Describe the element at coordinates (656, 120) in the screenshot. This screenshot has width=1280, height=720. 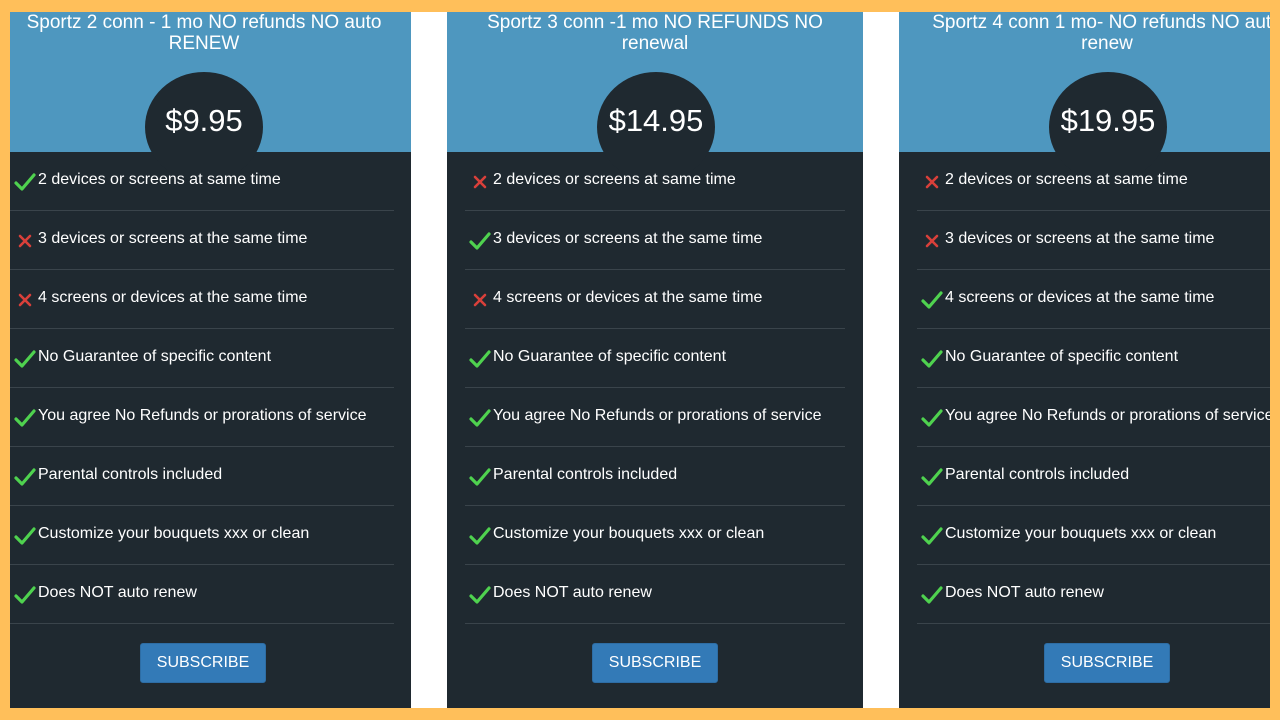
I see `plan-price: $14.95` at that location.